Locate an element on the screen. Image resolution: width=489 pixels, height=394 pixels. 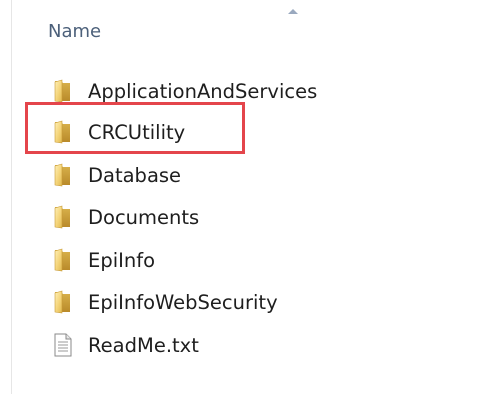
list-item-applicationandservices: ApplicationAndServices is located at coordinates (183, 91).